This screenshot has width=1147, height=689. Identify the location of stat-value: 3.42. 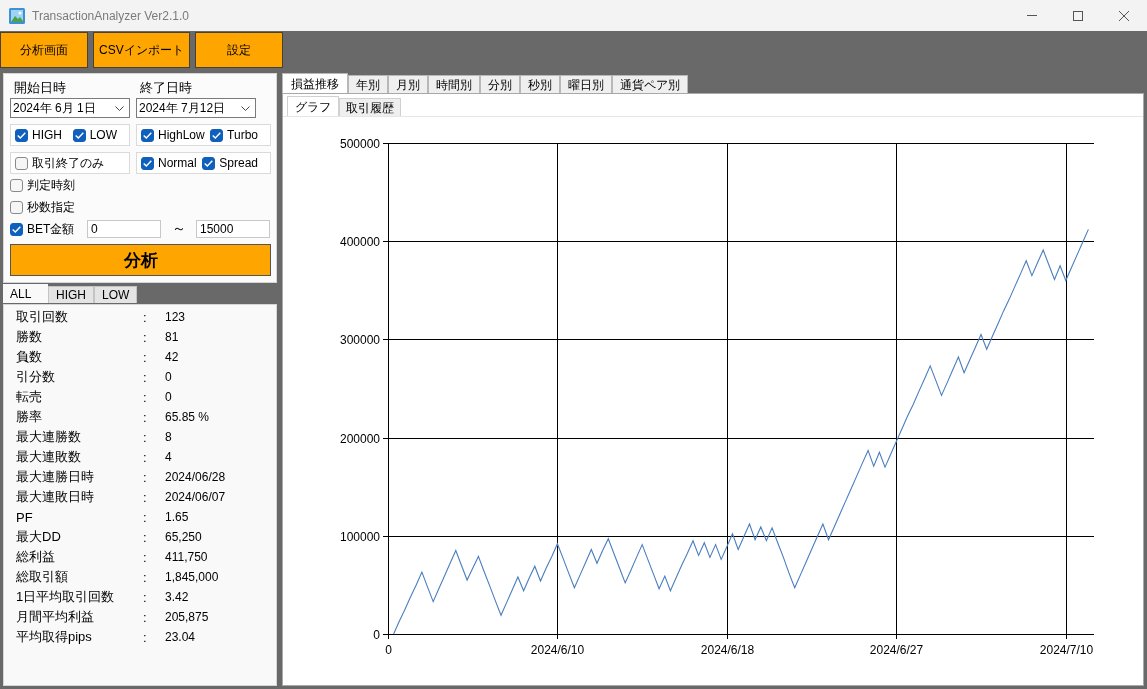
(177, 597).